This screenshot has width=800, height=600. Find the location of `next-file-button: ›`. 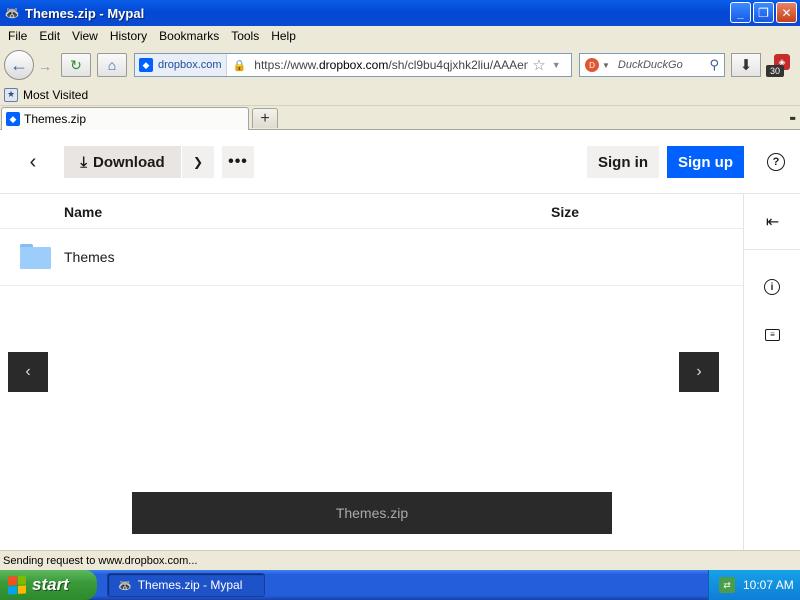

next-file-button: › is located at coordinates (699, 372).